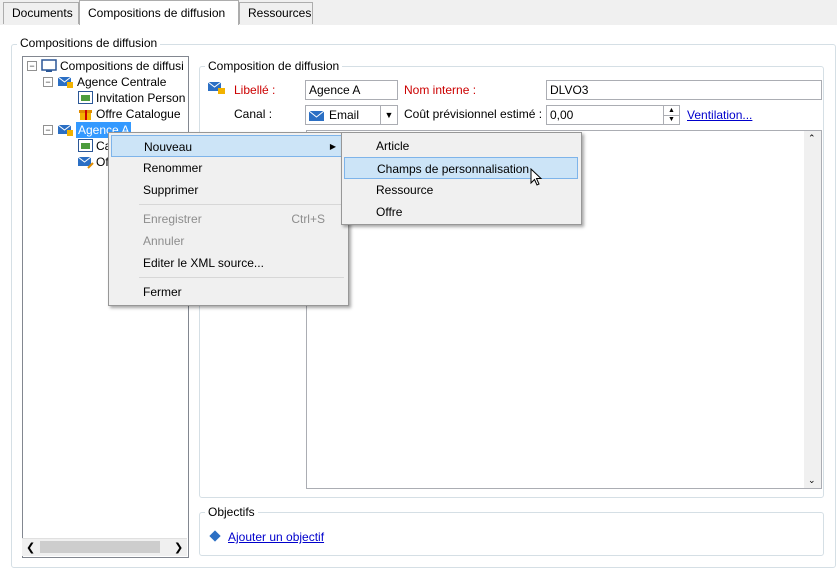  Describe the element at coordinates (30, 547) in the screenshot. I see `scroll-left-icon: ❮` at that location.